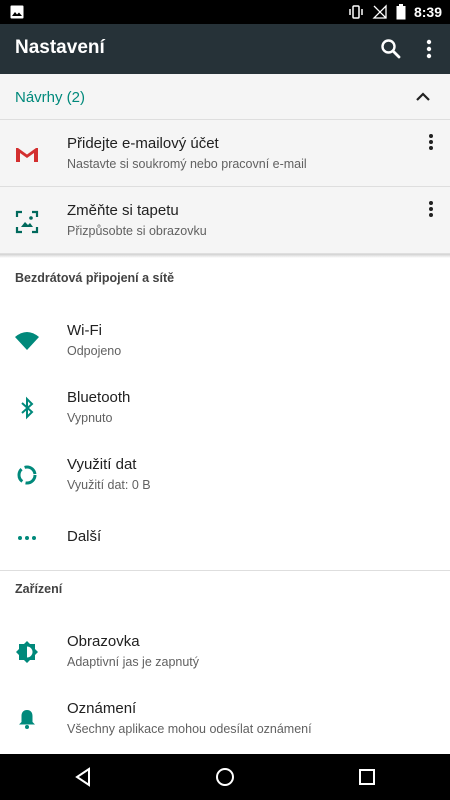 This screenshot has height=800, width=450. I want to click on brightness-icon, so click(27, 652).